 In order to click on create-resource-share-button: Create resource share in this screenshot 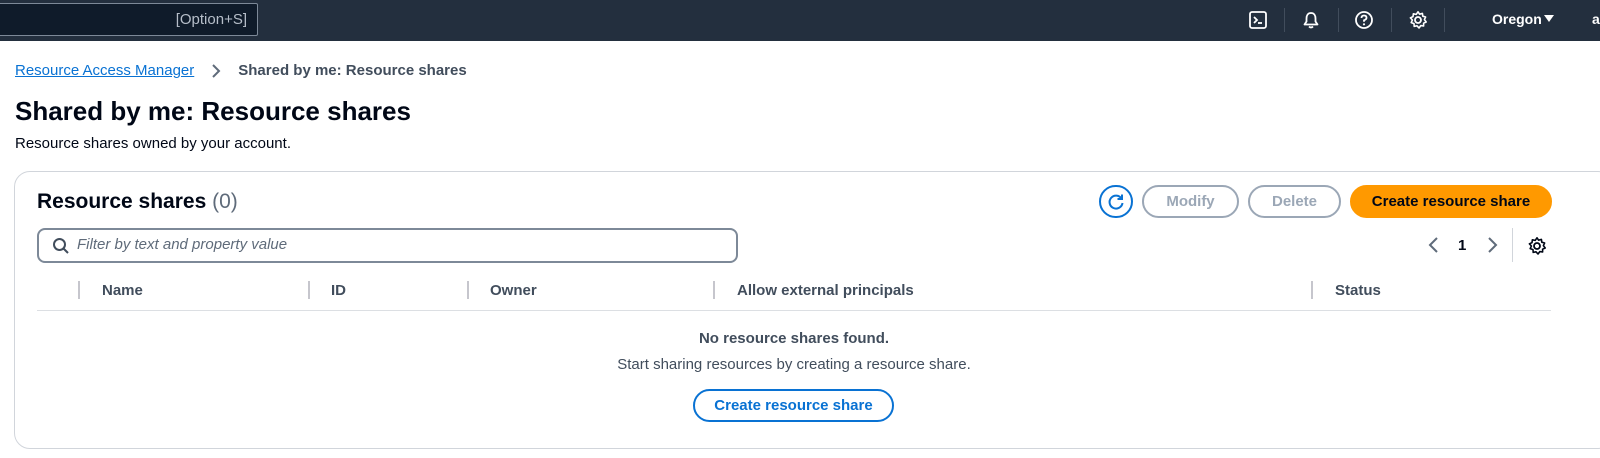, I will do `click(1451, 201)`.